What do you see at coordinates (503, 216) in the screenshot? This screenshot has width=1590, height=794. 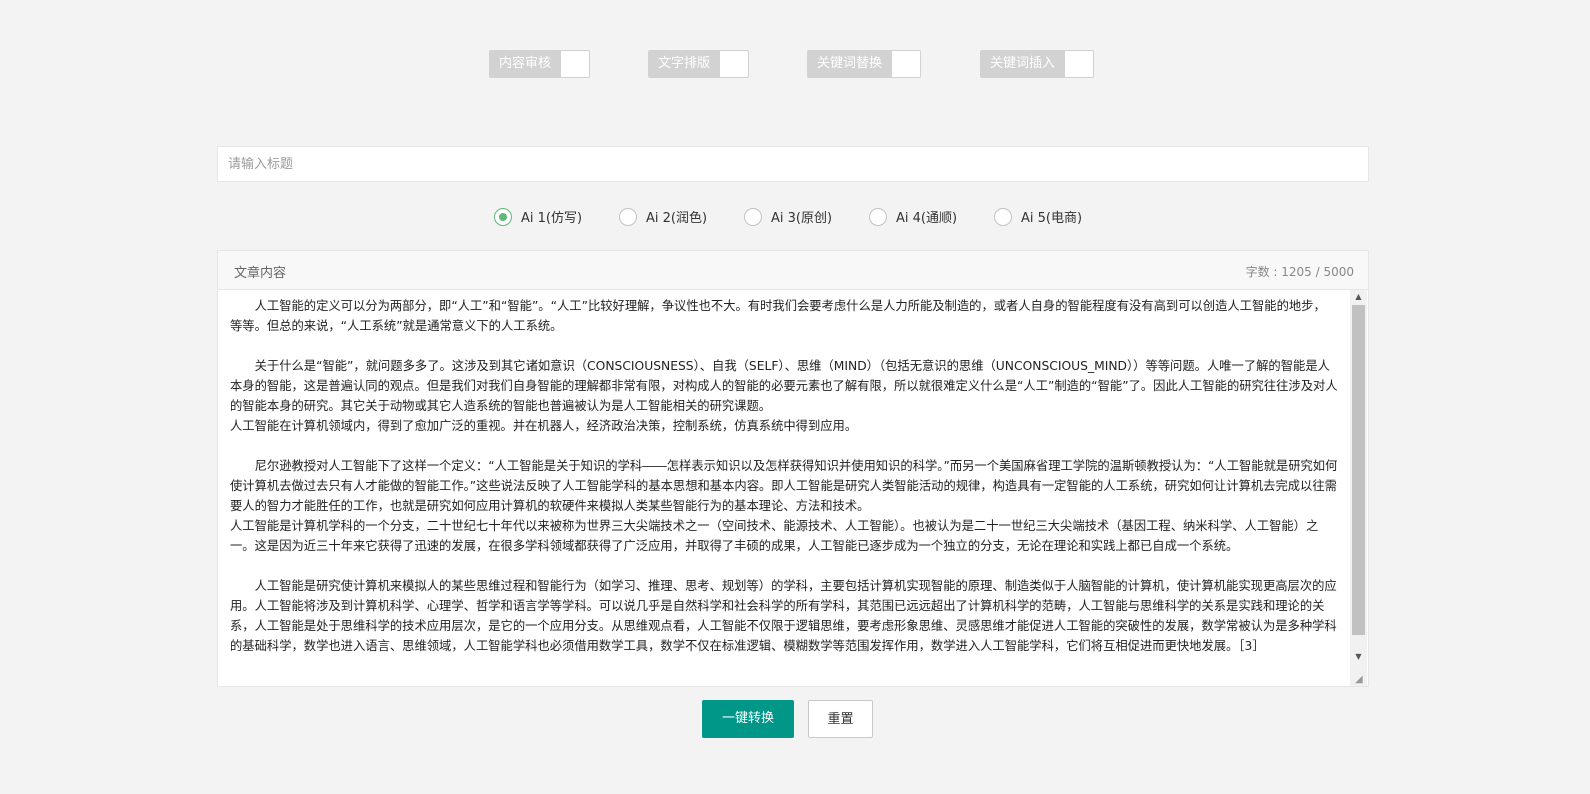 I see `radio-checked-icon` at bounding box center [503, 216].